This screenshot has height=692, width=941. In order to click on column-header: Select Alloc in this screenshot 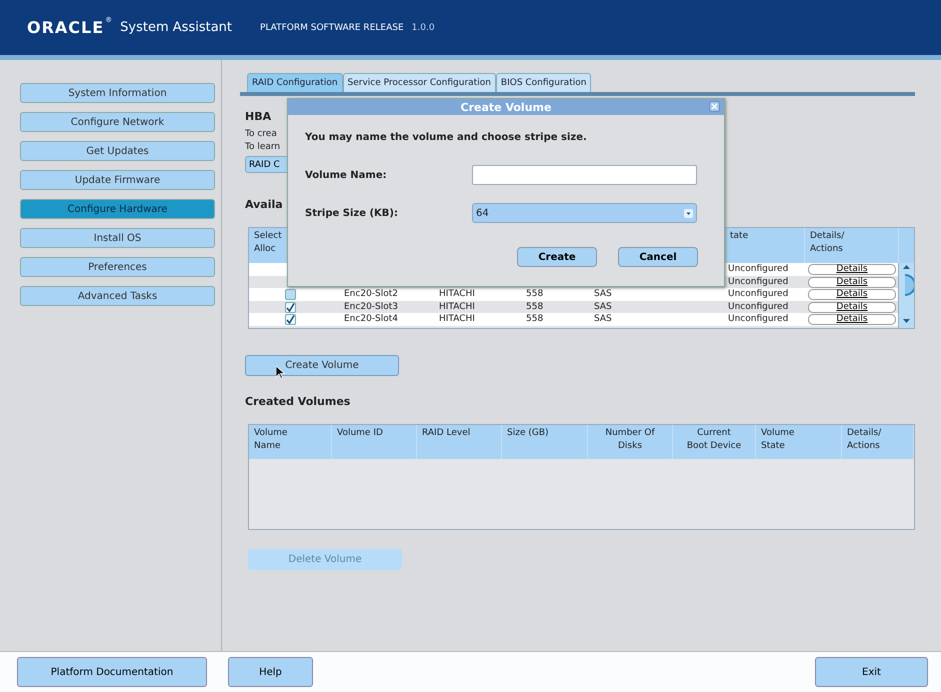, I will do `click(268, 242)`.